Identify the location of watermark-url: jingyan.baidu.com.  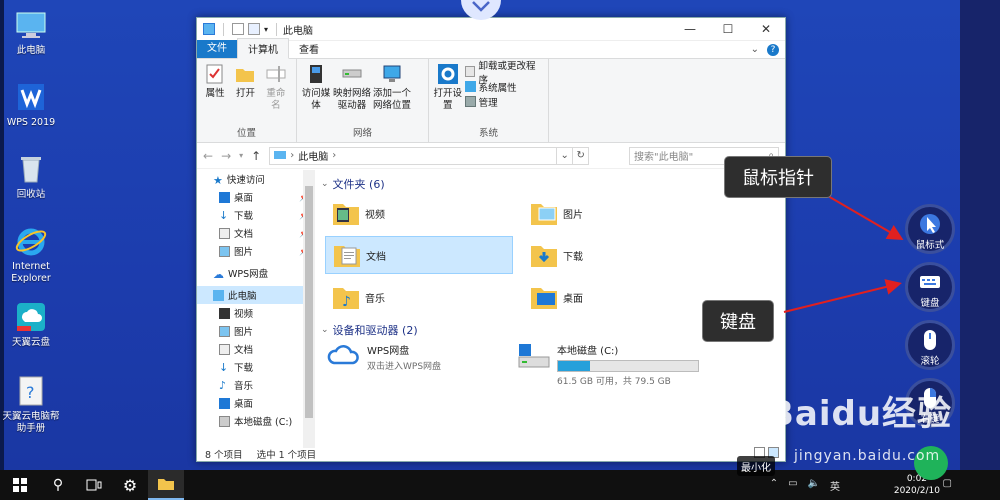
(867, 456).